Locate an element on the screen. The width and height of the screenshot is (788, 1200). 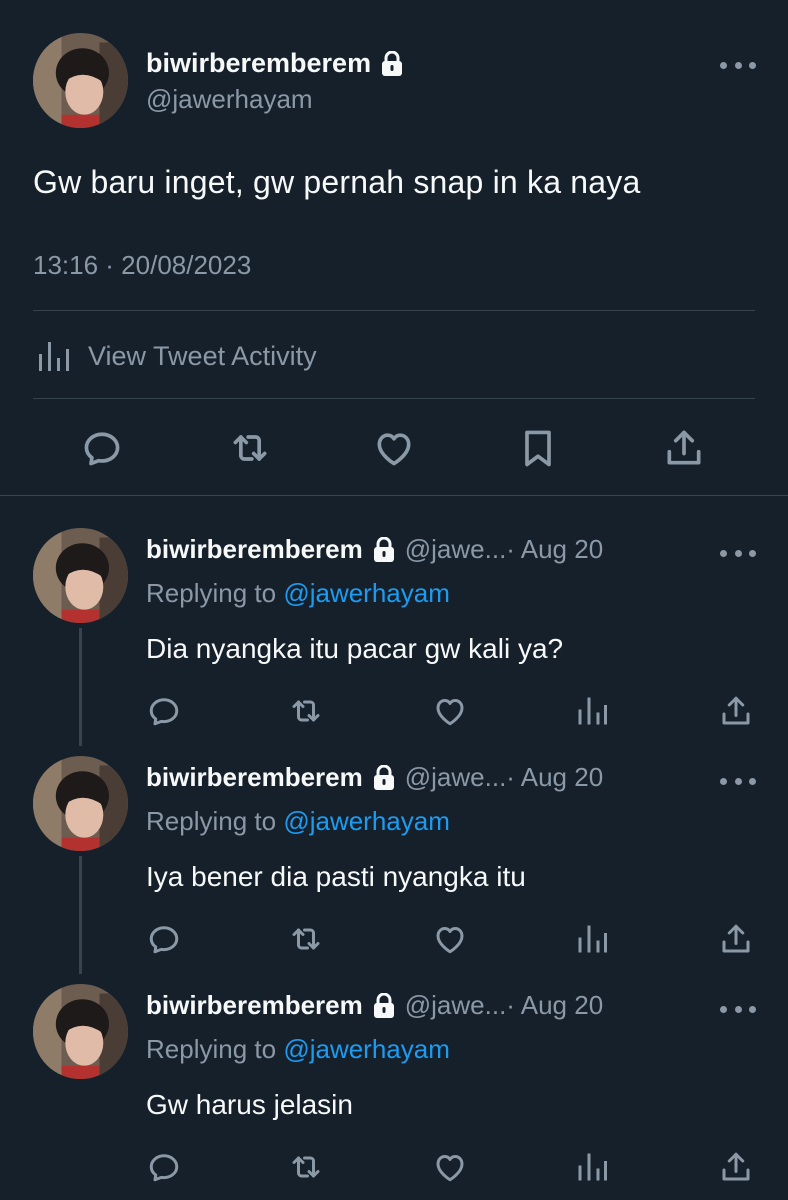
view-tweet-activity-label: View Tweet Activity is located at coordinates (202, 356).